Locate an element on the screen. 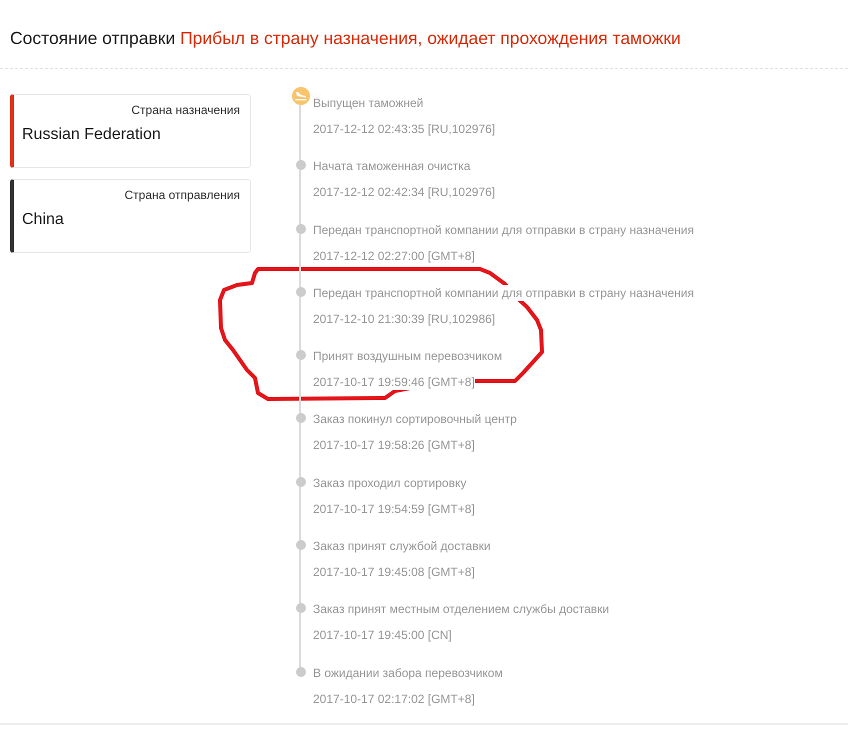  event-title: Заказ покинул сортировочный центр is located at coordinates (415, 419).